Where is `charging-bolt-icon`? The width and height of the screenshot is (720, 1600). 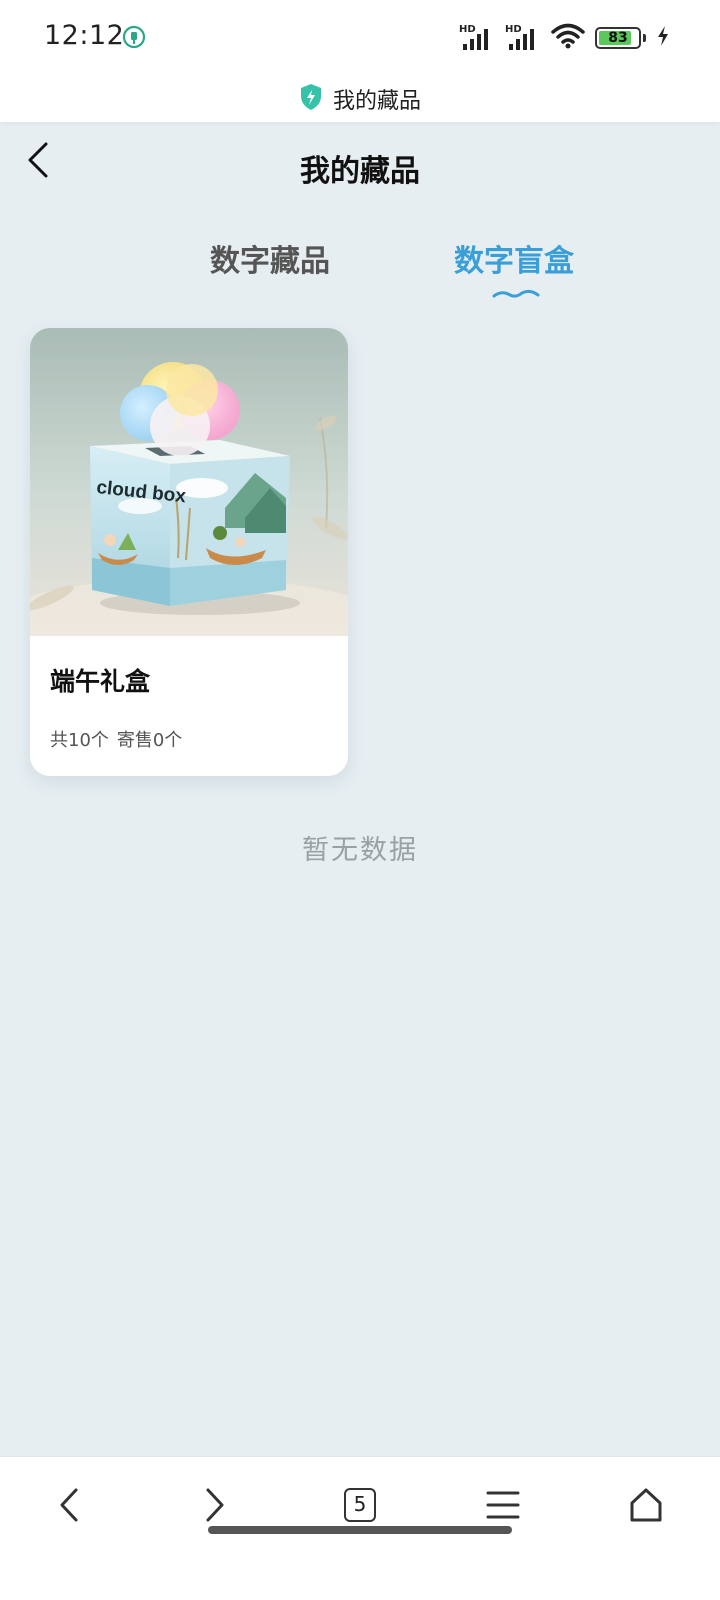
charging-bolt-icon is located at coordinates (663, 38).